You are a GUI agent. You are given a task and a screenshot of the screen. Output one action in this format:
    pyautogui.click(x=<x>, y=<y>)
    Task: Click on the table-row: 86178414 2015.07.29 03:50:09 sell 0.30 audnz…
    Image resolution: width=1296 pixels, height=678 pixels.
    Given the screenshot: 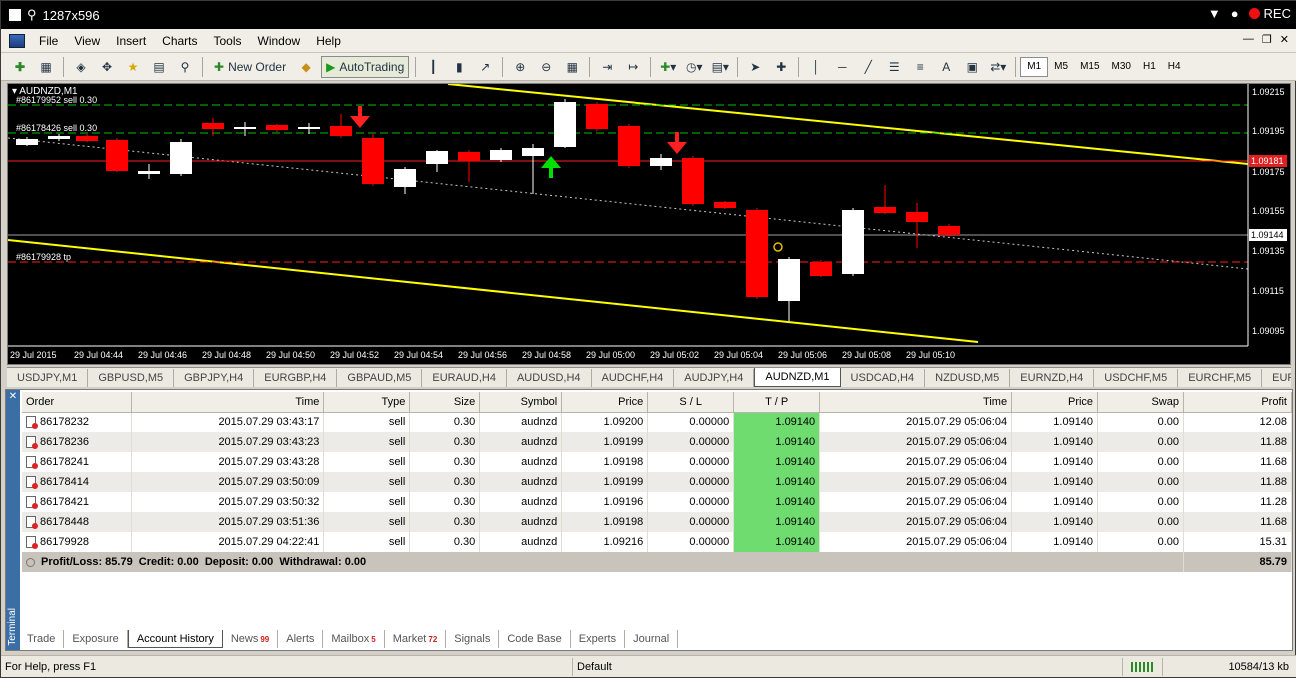 What is the action you would take?
    pyautogui.click(x=657, y=482)
    